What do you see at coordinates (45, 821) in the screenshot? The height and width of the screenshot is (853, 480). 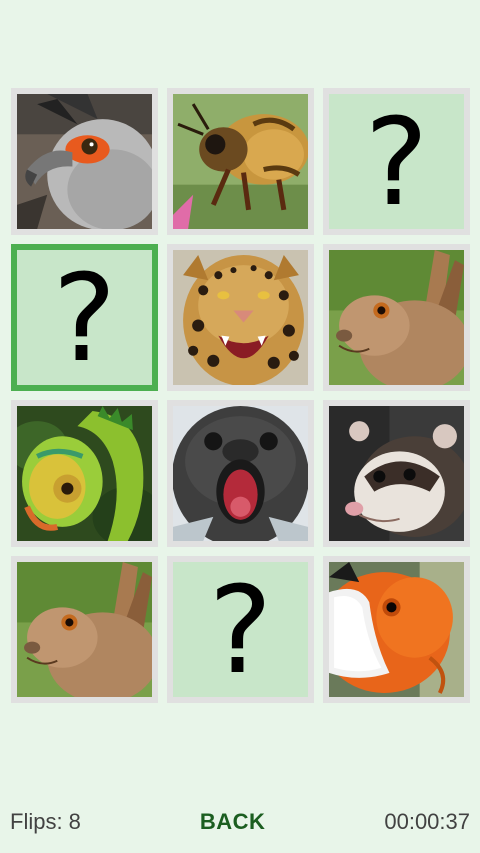 I see `flips-counter: Flips: 8` at bounding box center [45, 821].